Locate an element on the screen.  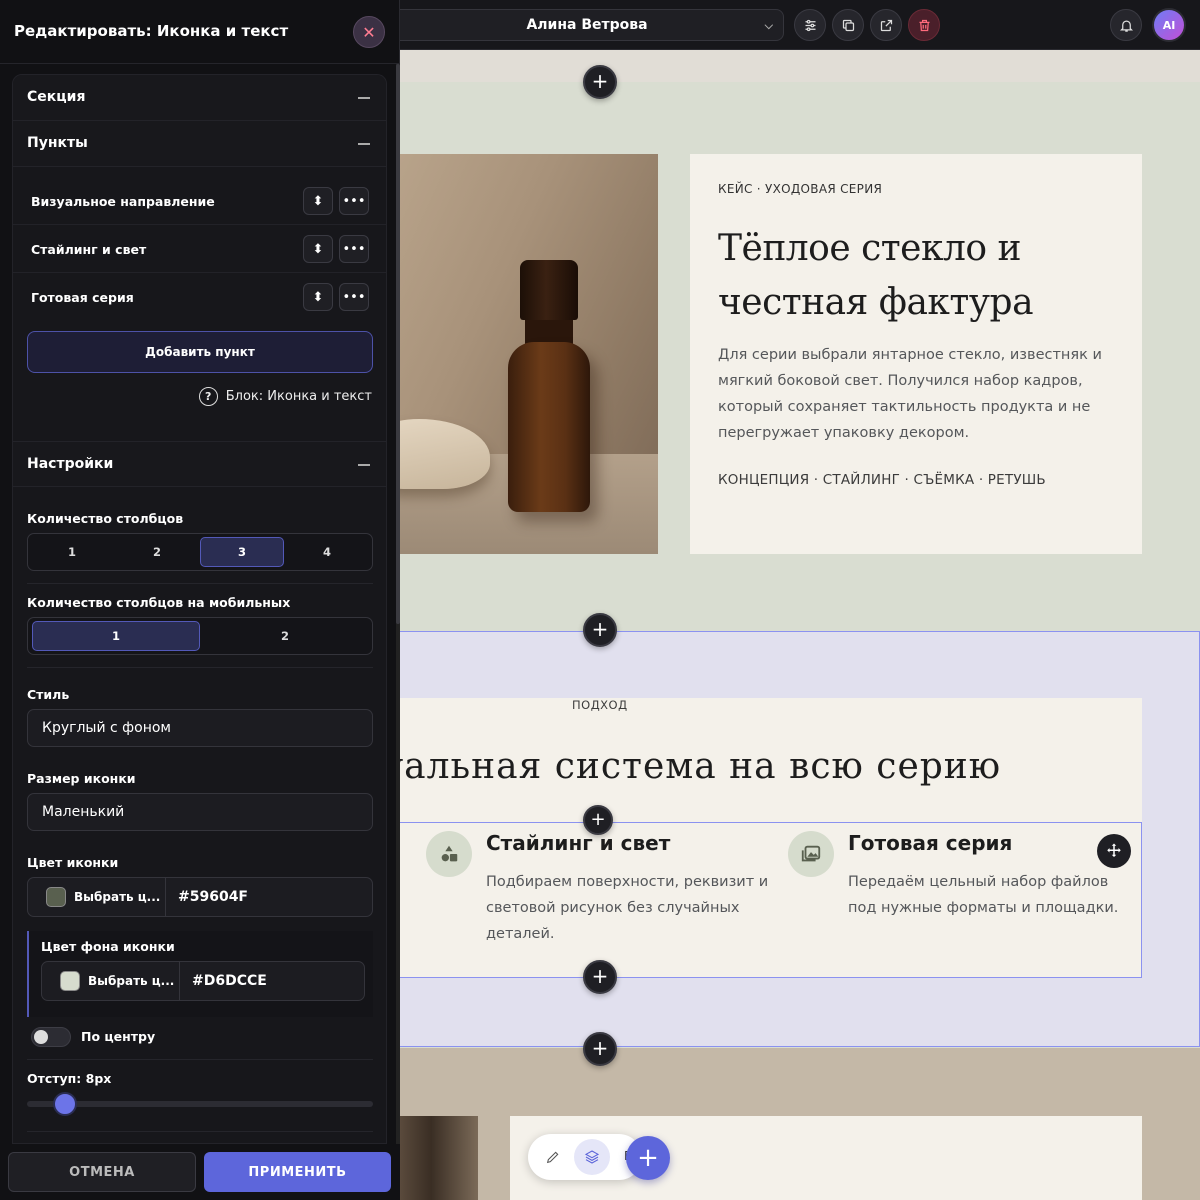
duplicate-button is located at coordinates (848, 25).